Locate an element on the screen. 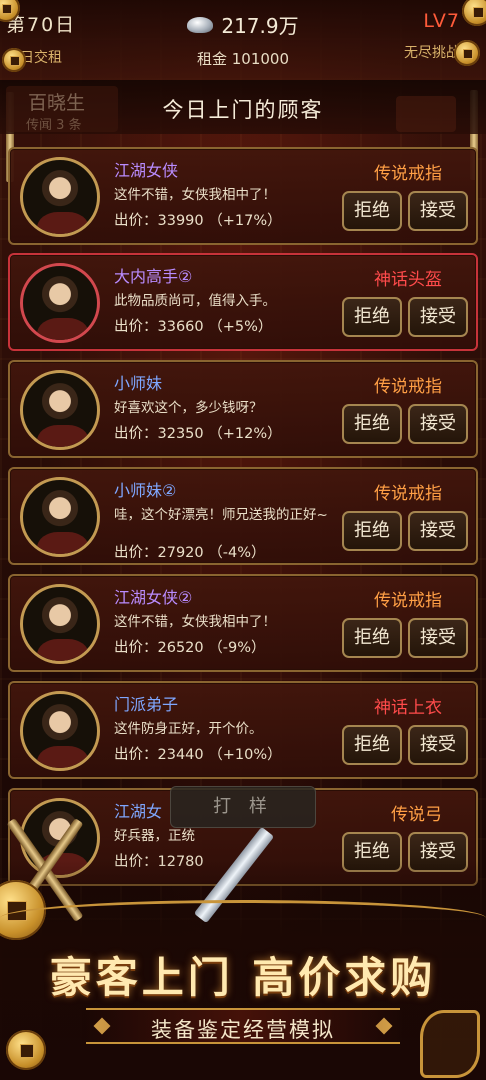  endless-challenge-label: 无尽挑战 is located at coordinates (432, 53).